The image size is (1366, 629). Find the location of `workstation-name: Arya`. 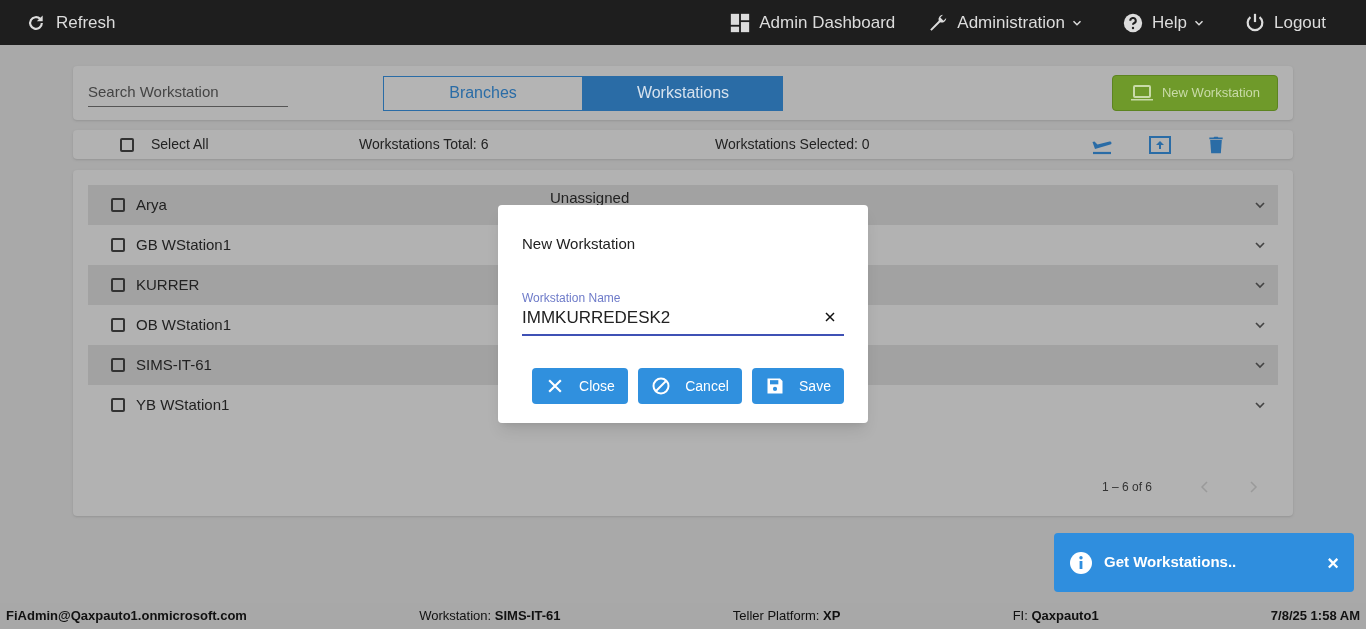

workstation-name: Arya is located at coordinates (151, 204).